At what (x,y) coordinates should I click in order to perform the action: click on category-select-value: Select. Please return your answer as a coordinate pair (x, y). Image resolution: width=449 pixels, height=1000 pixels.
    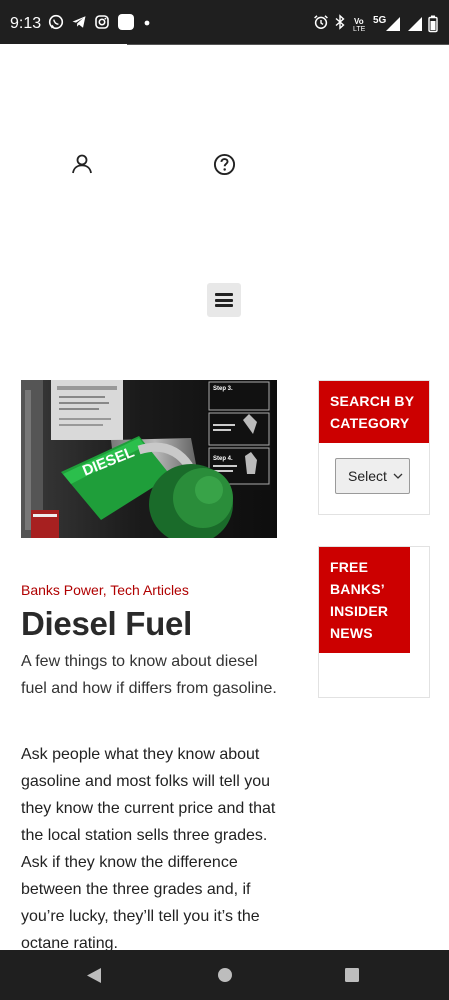
    Looking at the image, I should click on (367, 476).